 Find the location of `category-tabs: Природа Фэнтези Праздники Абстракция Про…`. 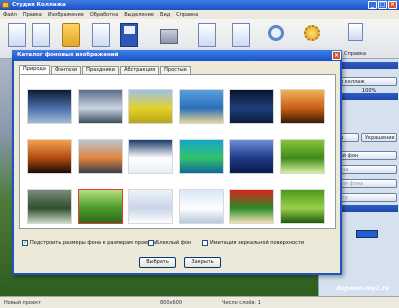

category-tabs: Природа Фэнтези Праздники Абстракция Про… is located at coordinates (105, 69).